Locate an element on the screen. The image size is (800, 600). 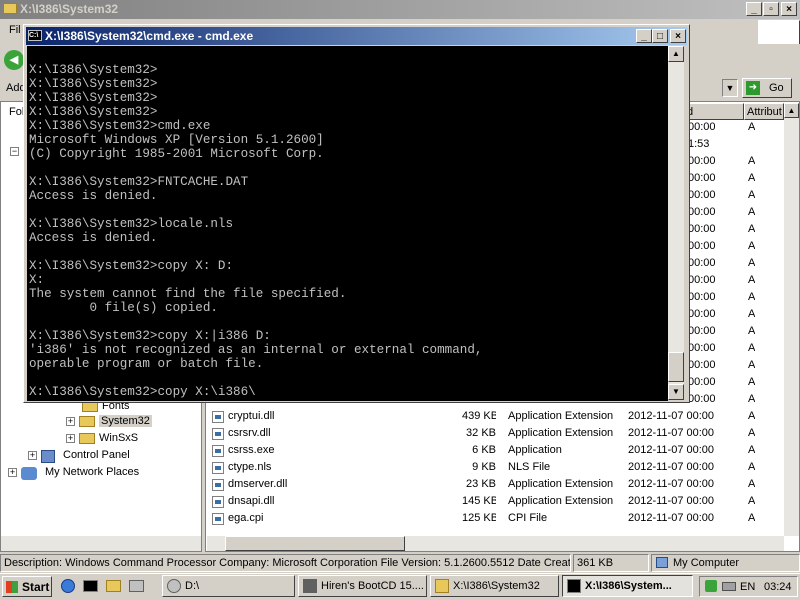
system-tray: EN 03:24 is located at coordinates (748, 586).